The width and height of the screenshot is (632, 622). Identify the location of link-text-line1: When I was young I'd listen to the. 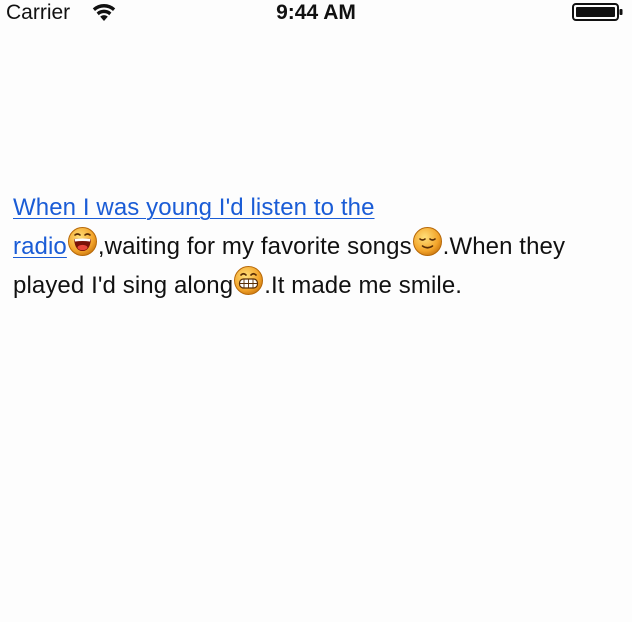
(194, 207).